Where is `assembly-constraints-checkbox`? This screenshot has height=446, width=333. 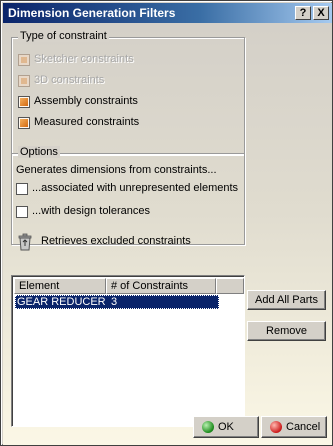 assembly-constraints-checkbox is located at coordinates (24, 102).